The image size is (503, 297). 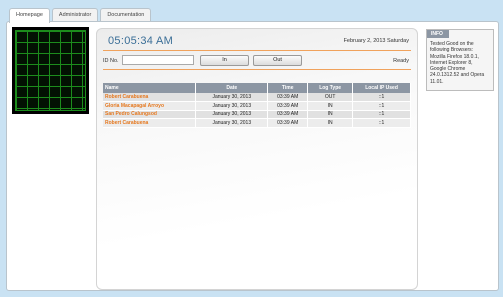 I want to click on column-header-log-type: Log Type, so click(x=330, y=88).